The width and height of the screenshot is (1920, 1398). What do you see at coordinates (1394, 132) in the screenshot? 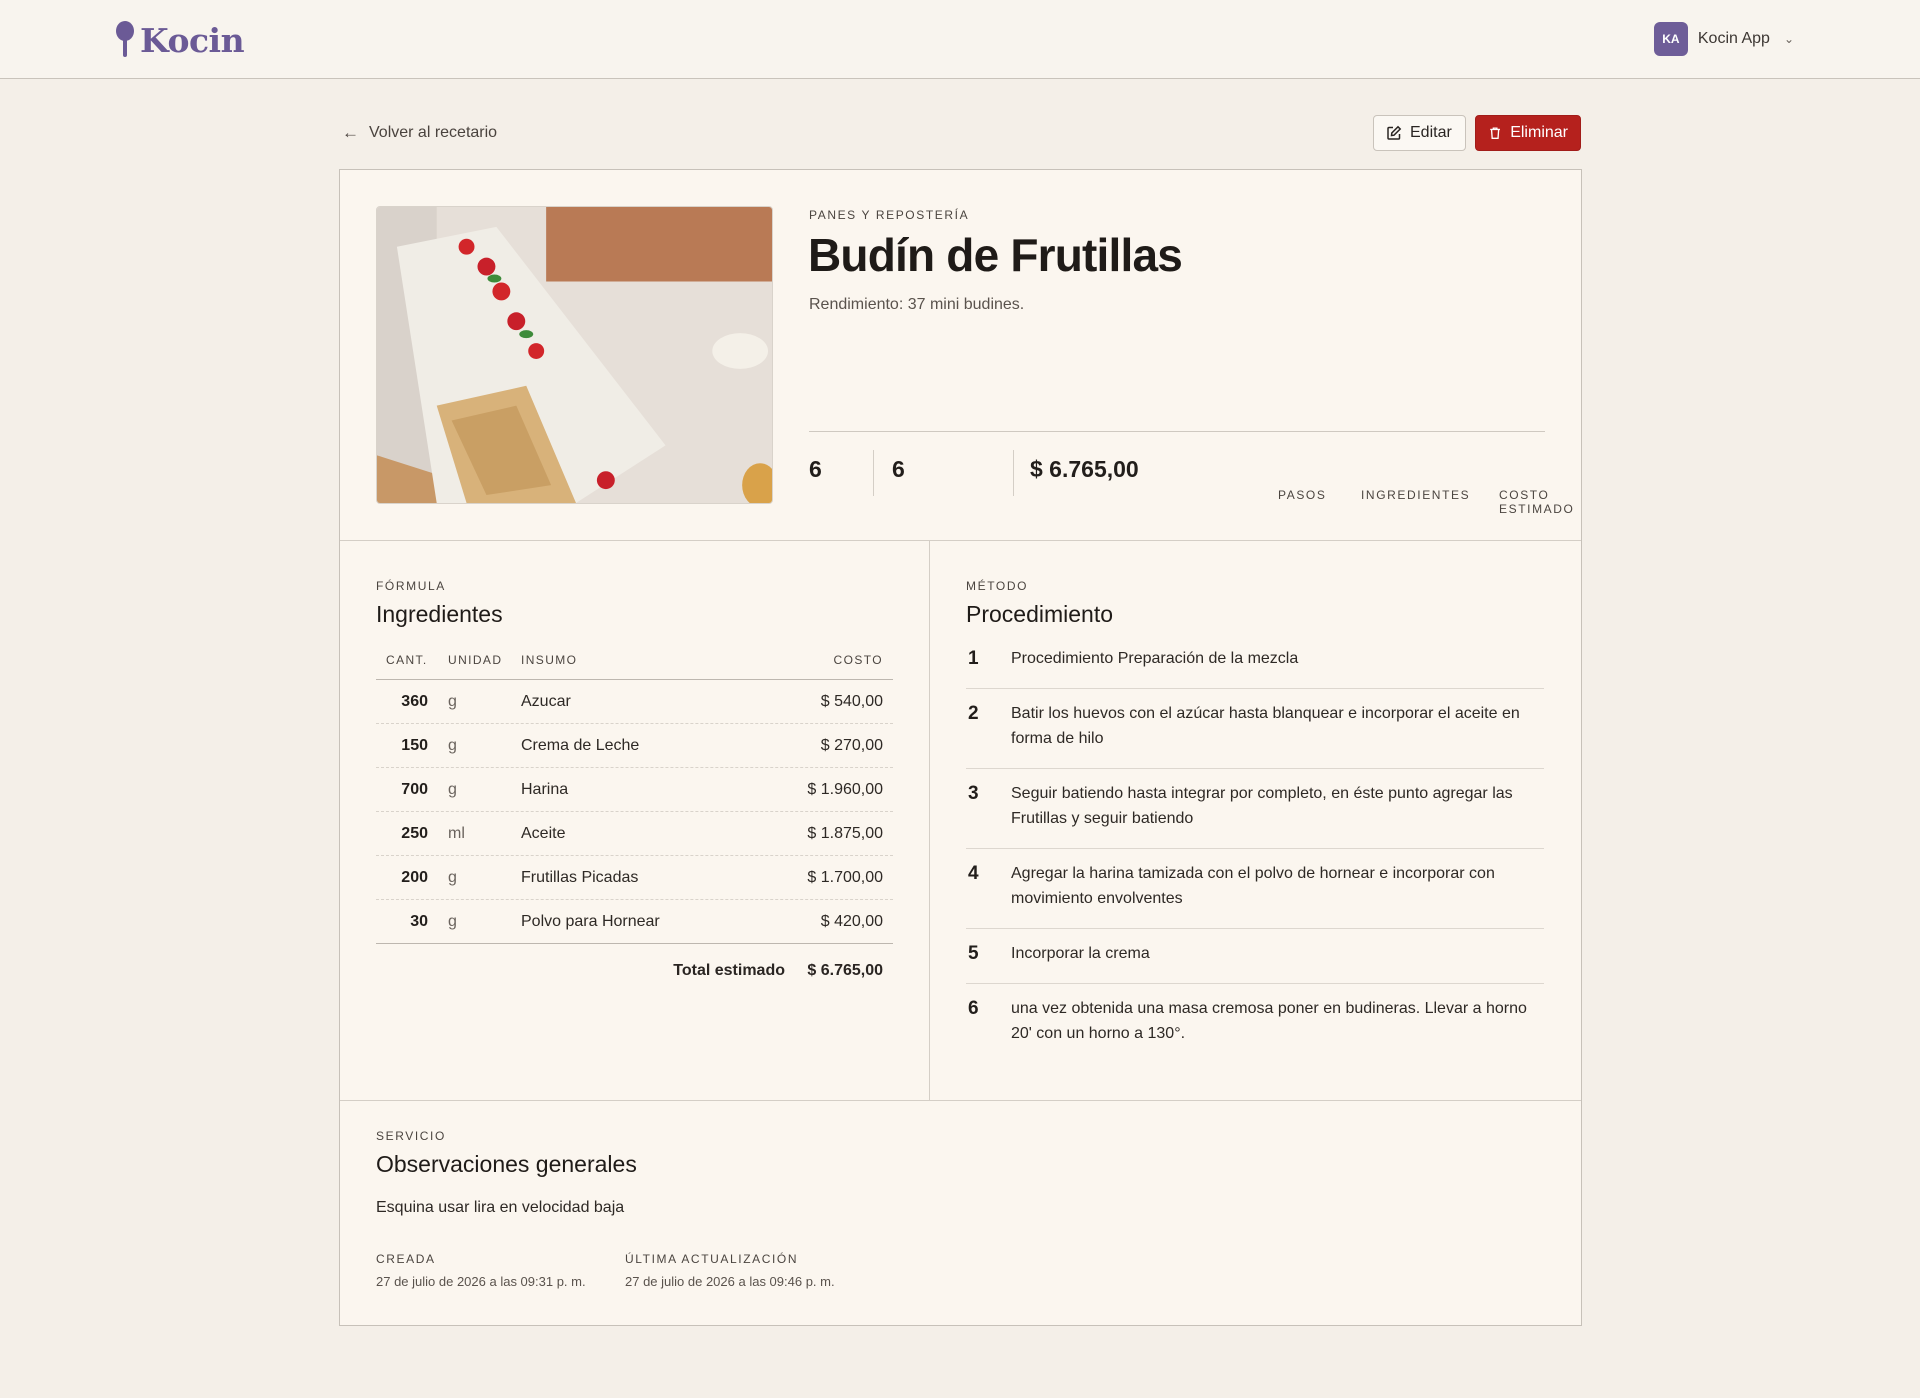
I see `edit-icon` at bounding box center [1394, 132].